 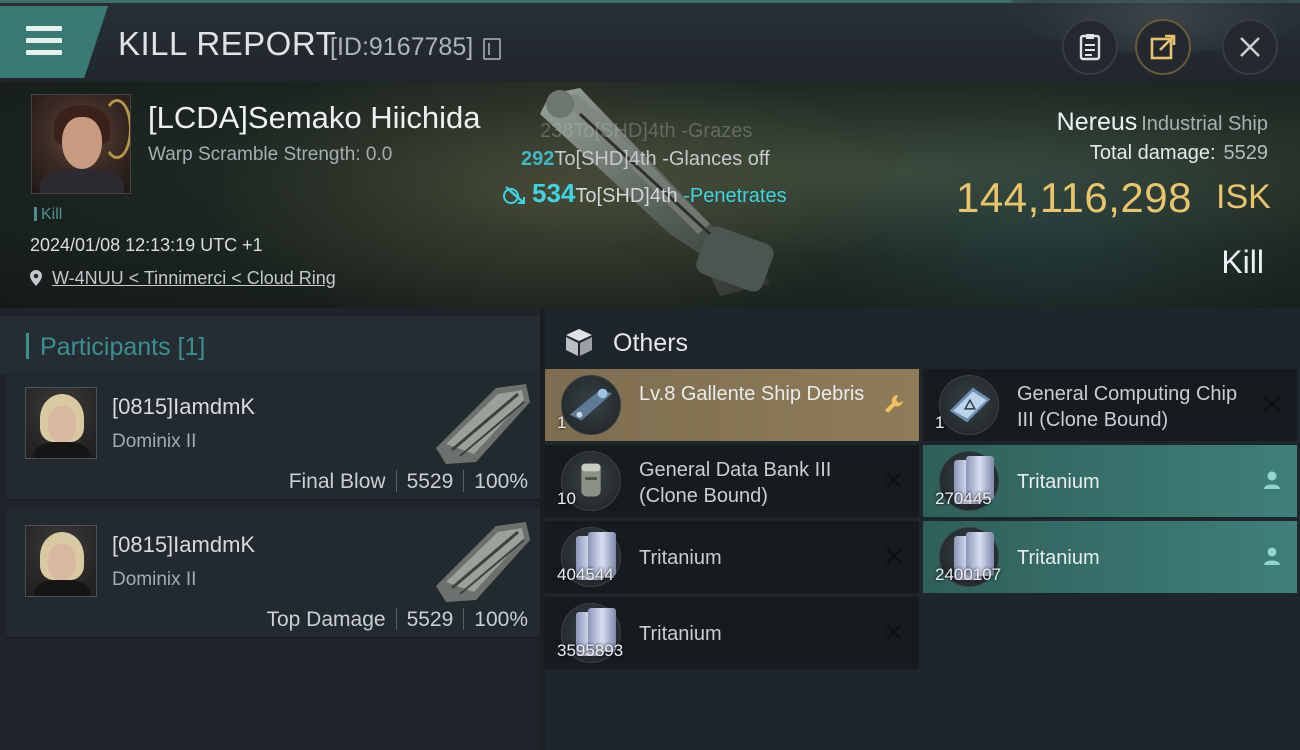 What do you see at coordinates (1110, 557) in the screenshot?
I see `loot-item: 2400107 Tritanium` at bounding box center [1110, 557].